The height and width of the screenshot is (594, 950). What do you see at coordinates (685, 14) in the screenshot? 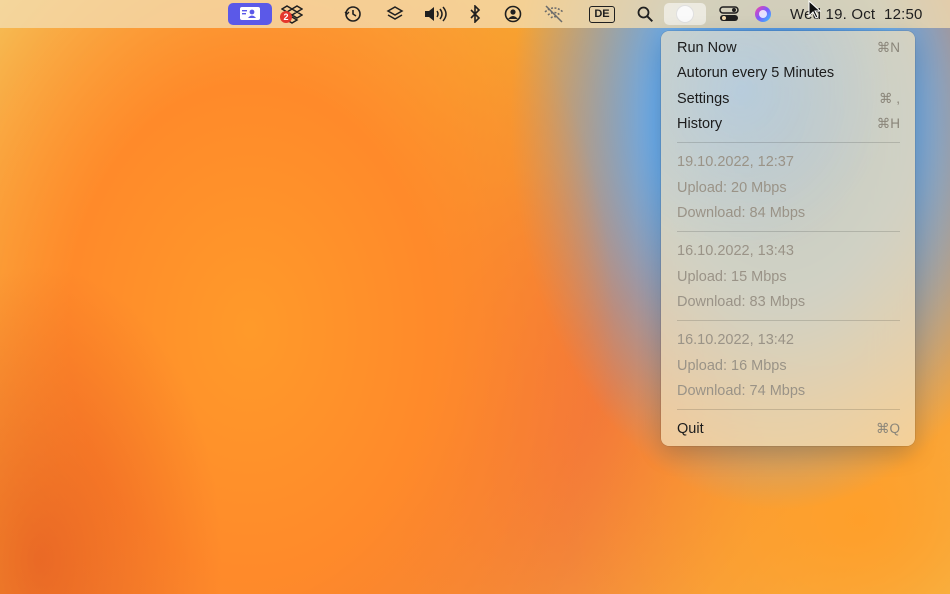
I see `speed-test-app-icon` at bounding box center [685, 14].